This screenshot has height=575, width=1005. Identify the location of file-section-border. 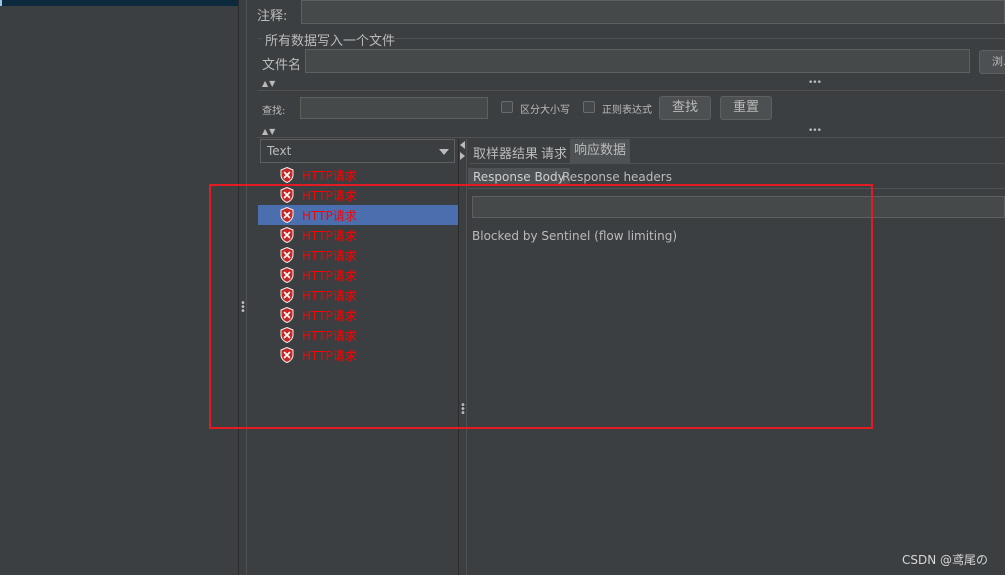
(698, 38).